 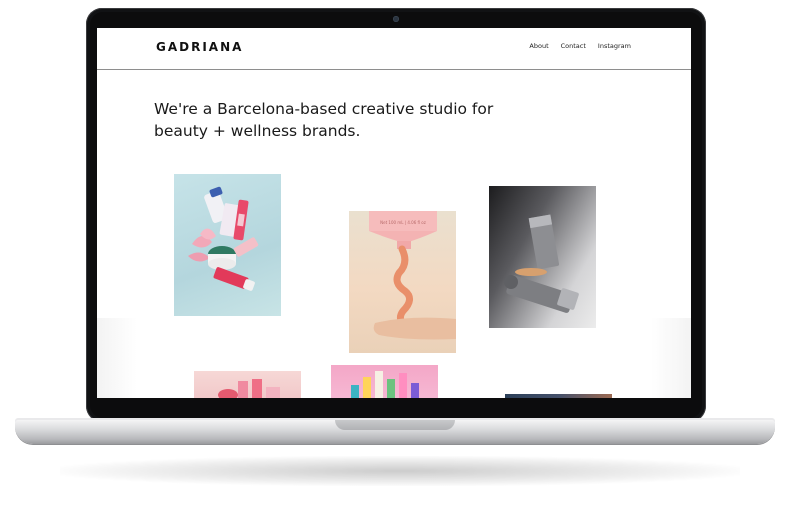 I want to click on colorful-bottles-illustration, so click(x=385, y=384).